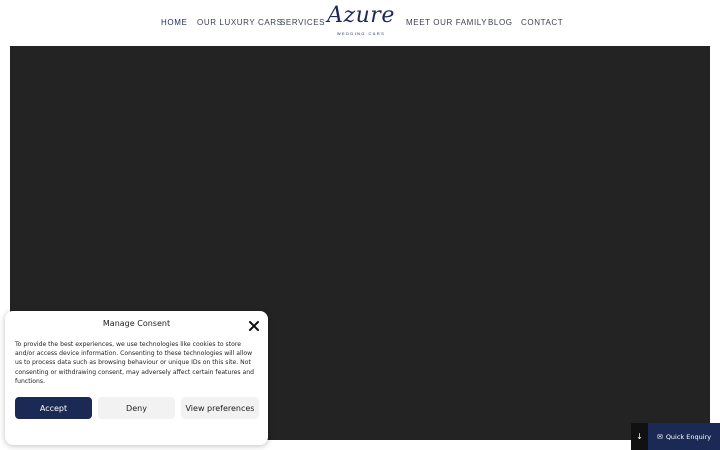 The width and height of the screenshot is (720, 450). What do you see at coordinates (302, 22) in the screenshot?
I see `nav-services: SERVICES` at bounding box center [302, 22].